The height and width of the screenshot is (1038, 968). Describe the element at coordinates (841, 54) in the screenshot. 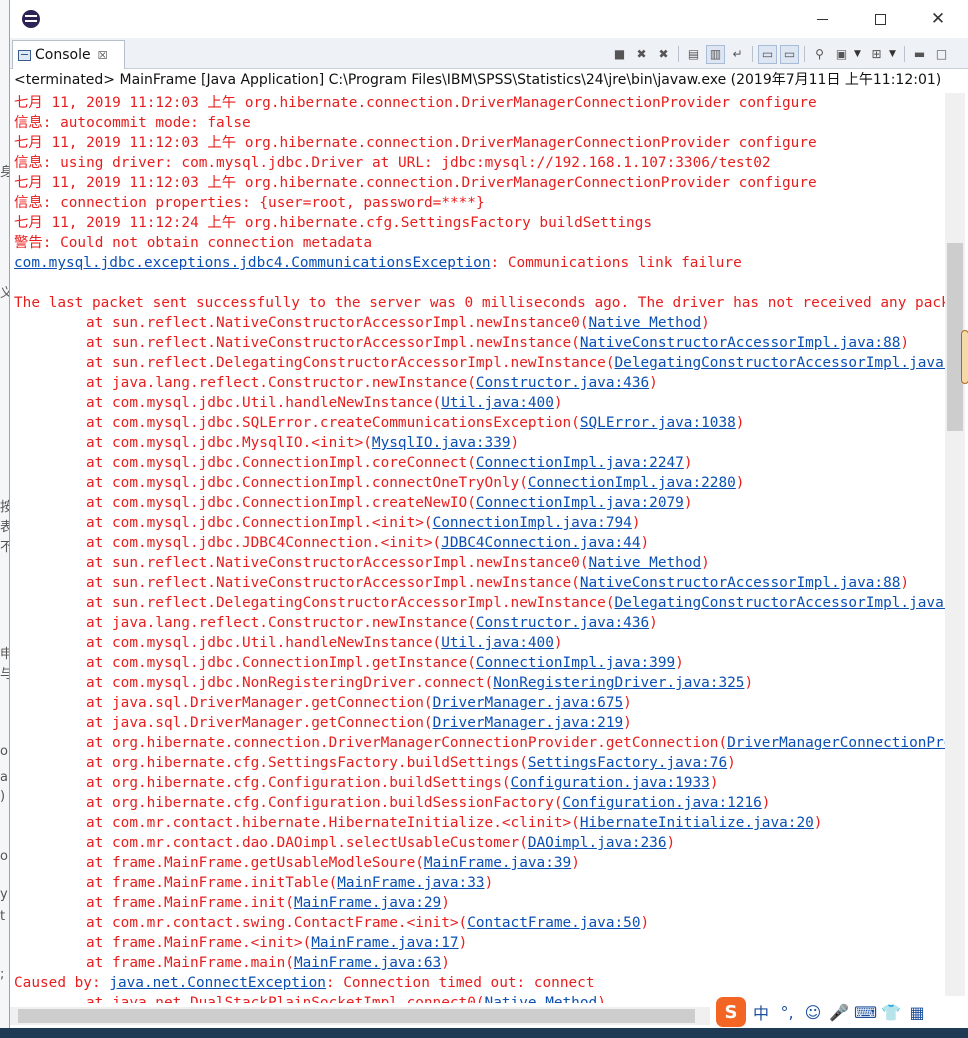

I see `display-console-icon: ▣` at that location.